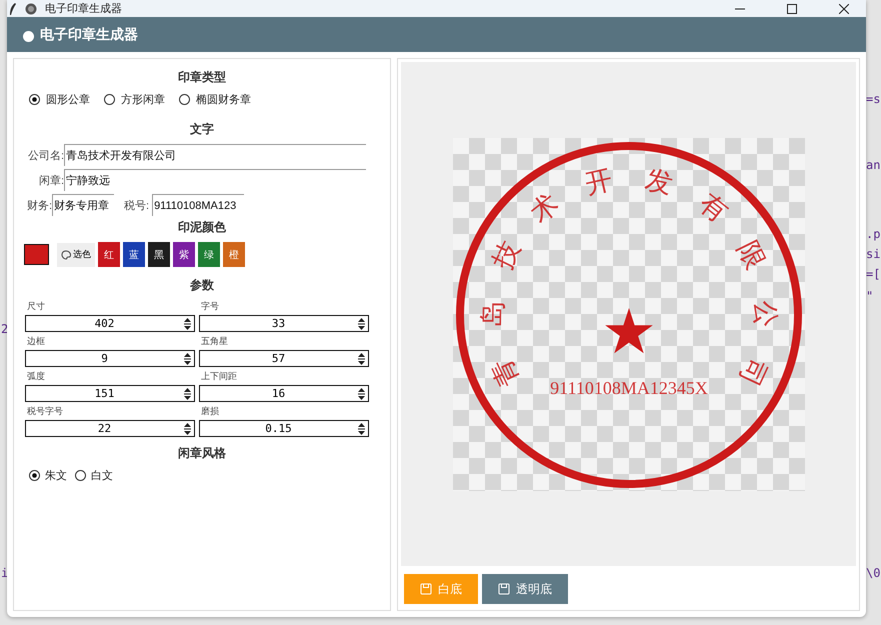 This screenshot has width=881, height=625. What do you see at coordinates (870, 296) in the screenshot?
I see `code-fragment: "` at bounding box center [870, 296].